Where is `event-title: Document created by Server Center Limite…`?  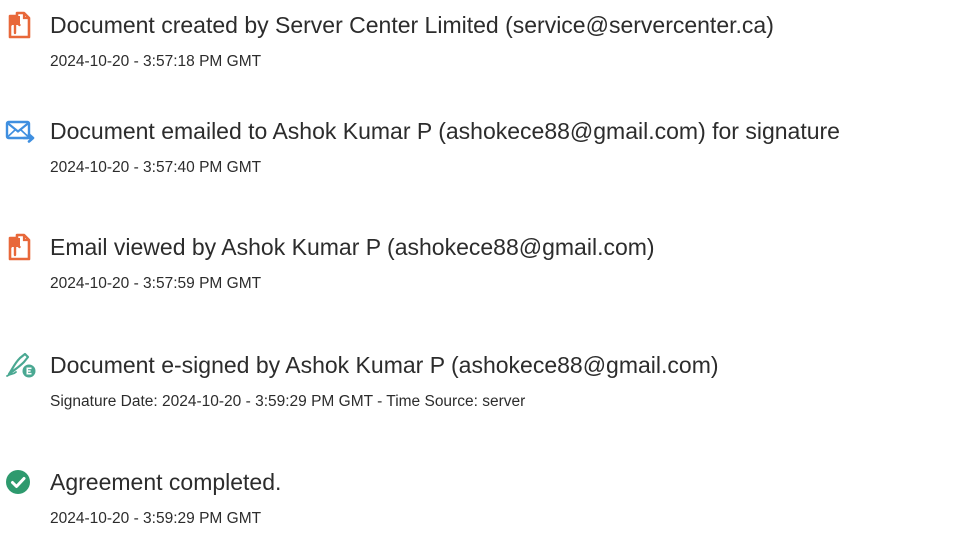 event-title: Document created by Server Center Limite… is located at coordinates (412, 25).